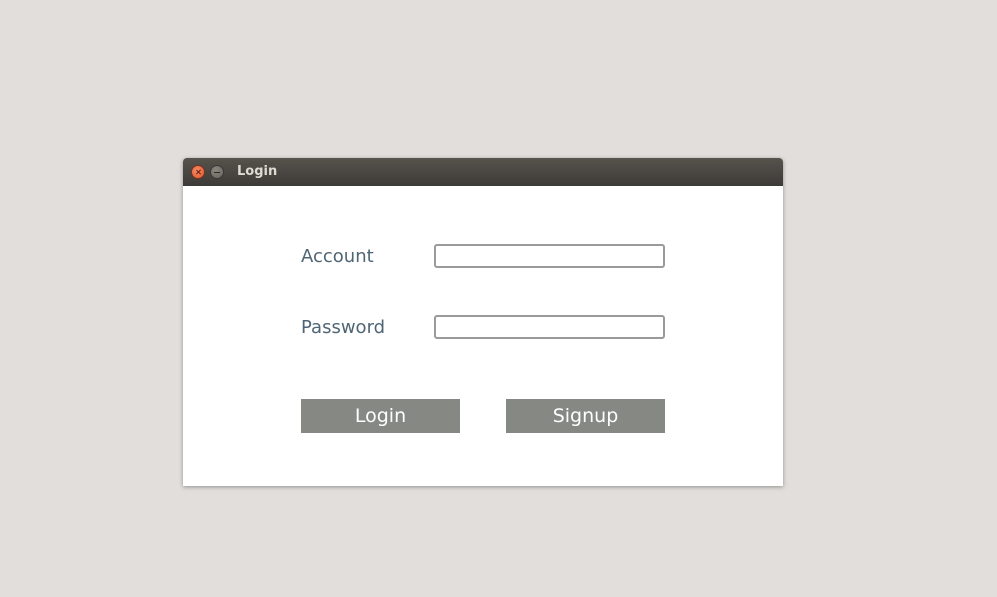 This screenshot has width=997, height=597. I want to click on password-label: Password, so click(343, 327).